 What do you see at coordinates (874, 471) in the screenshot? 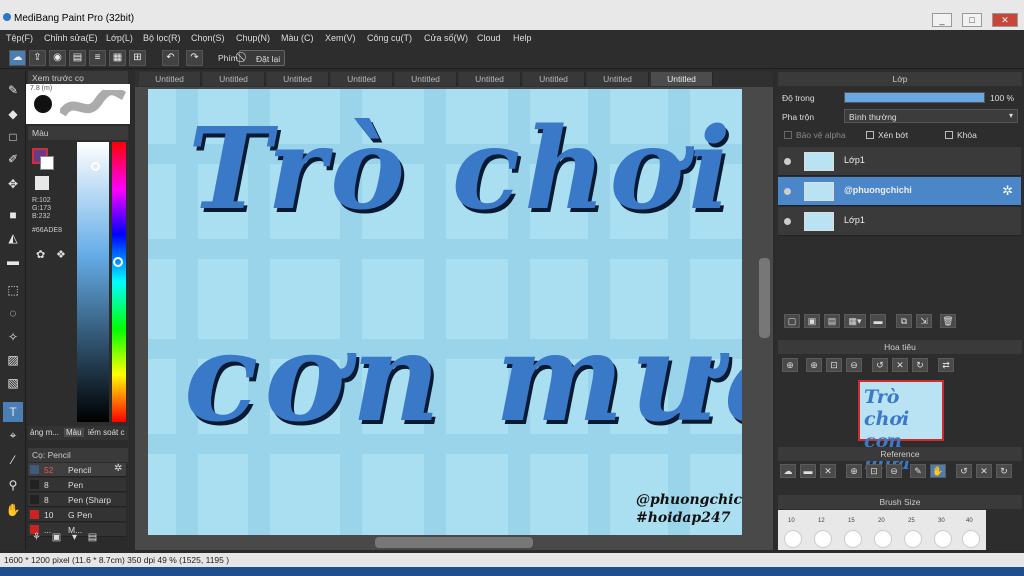
I see `reference-fit-icon: ⊡` at bounding box center [874, 471].